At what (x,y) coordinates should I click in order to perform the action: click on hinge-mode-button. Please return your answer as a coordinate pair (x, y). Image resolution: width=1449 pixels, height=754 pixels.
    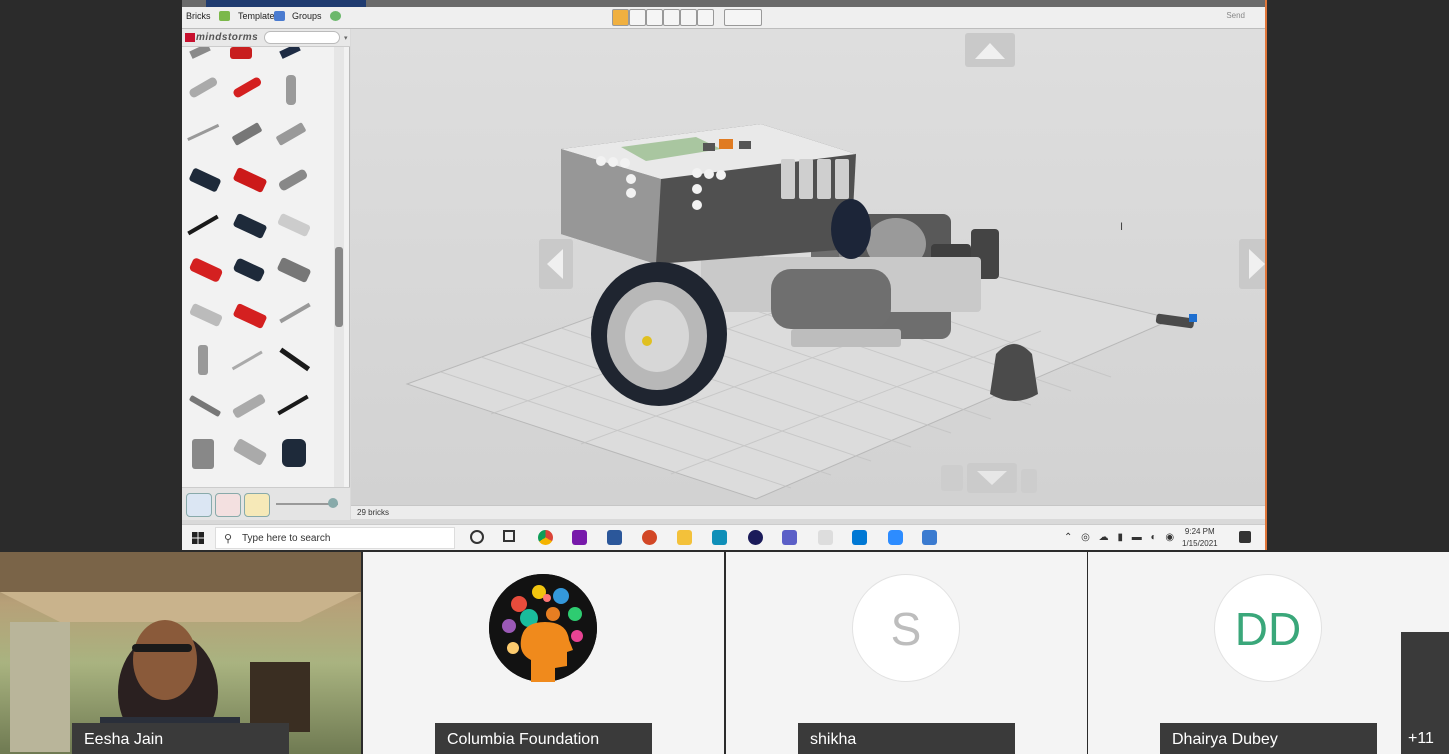
    Looking at the image, I should click on (257, 505).